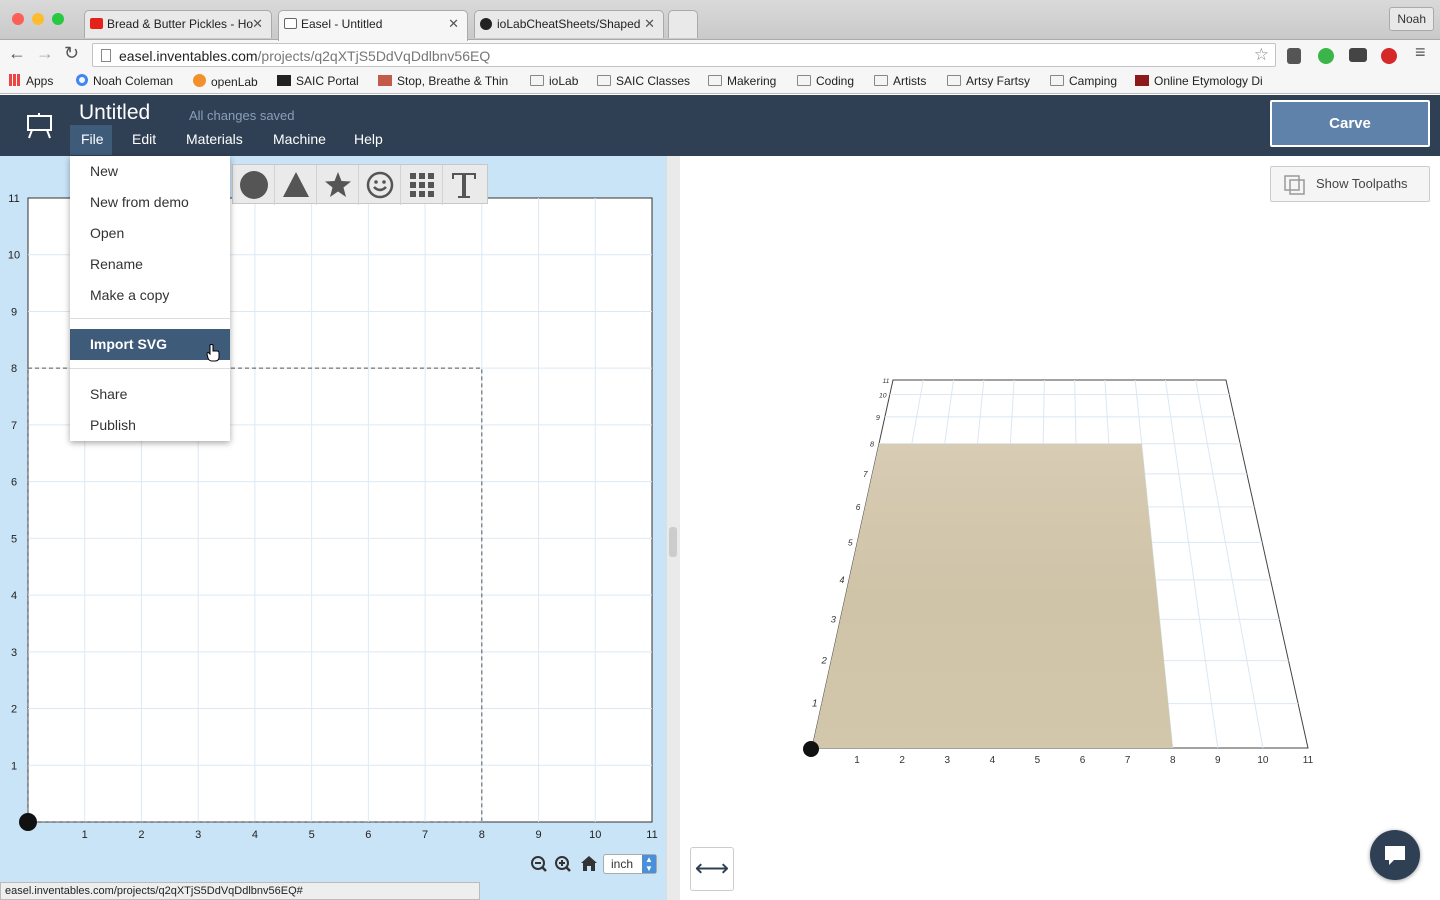 This screenshot has height=900, width=1440. I want to click on bookmark-folder-coding: Coding, so click(825, 81).